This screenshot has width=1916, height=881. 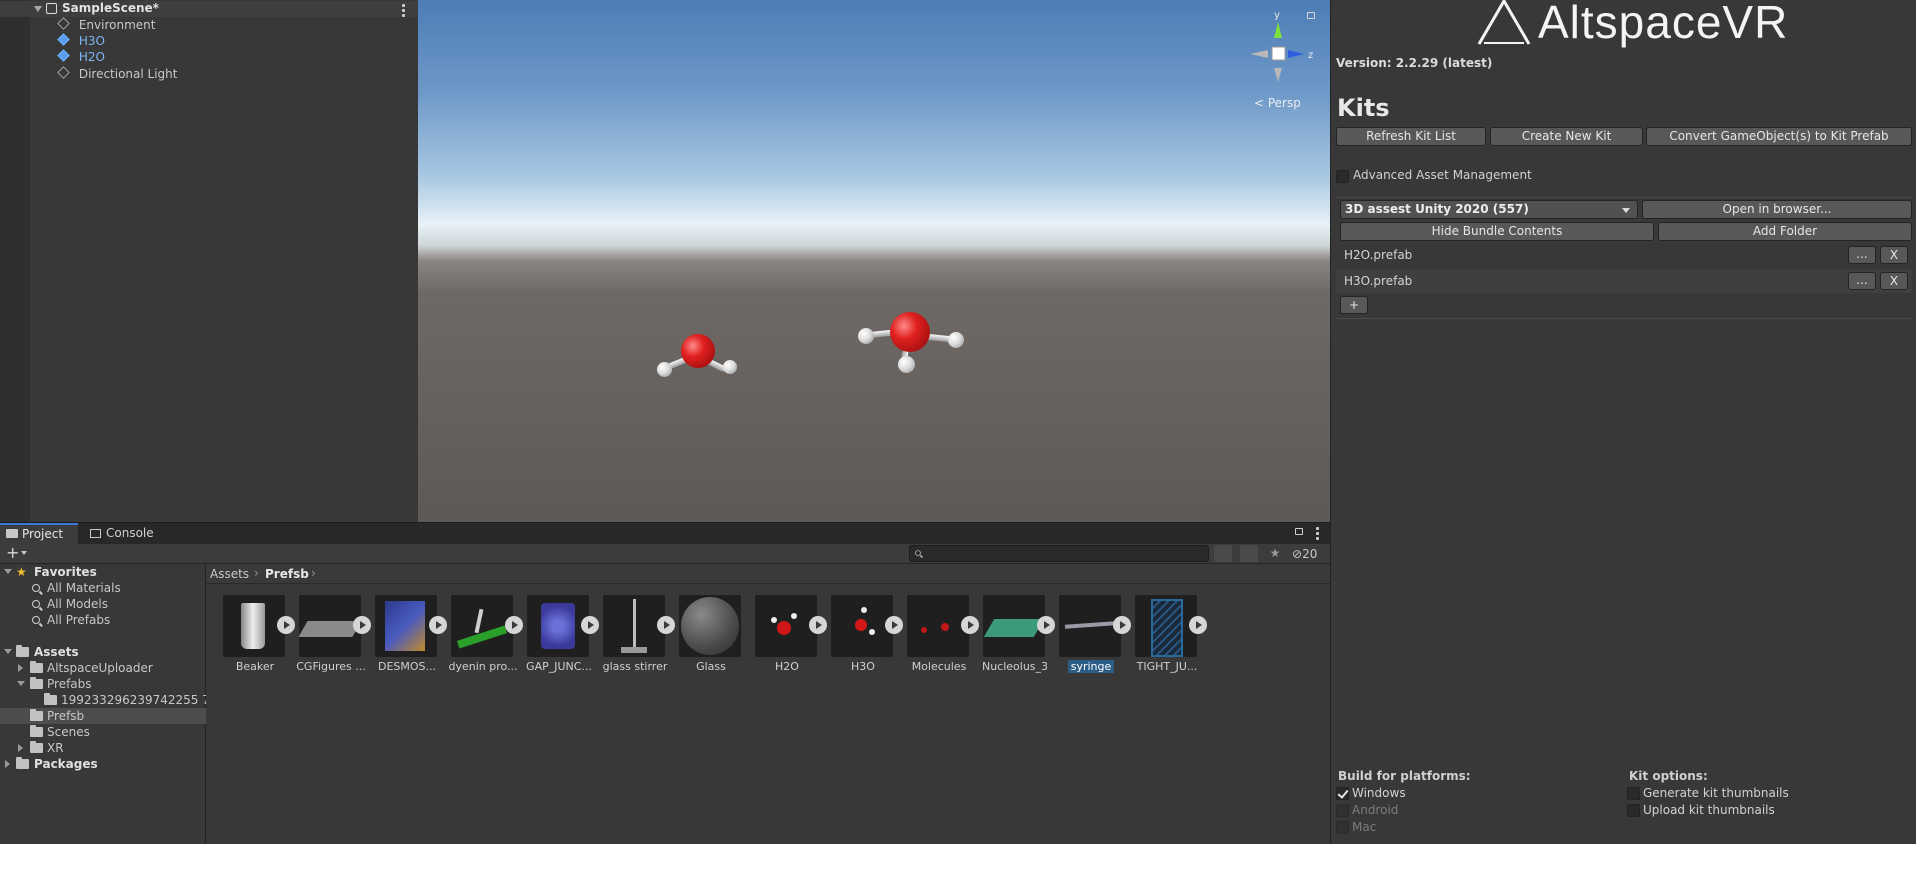 I want to click on search-by-label-icon, so click(x=1249, y=553).